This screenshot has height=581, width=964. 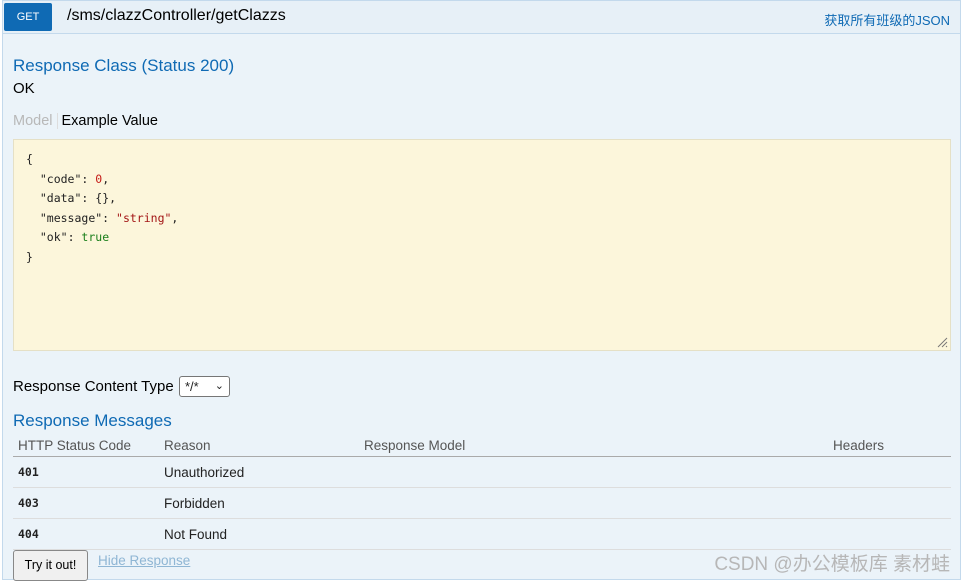 I want to click on watermark: CSDN @办公模板库 素材蛙, so click(x=832, y=564).